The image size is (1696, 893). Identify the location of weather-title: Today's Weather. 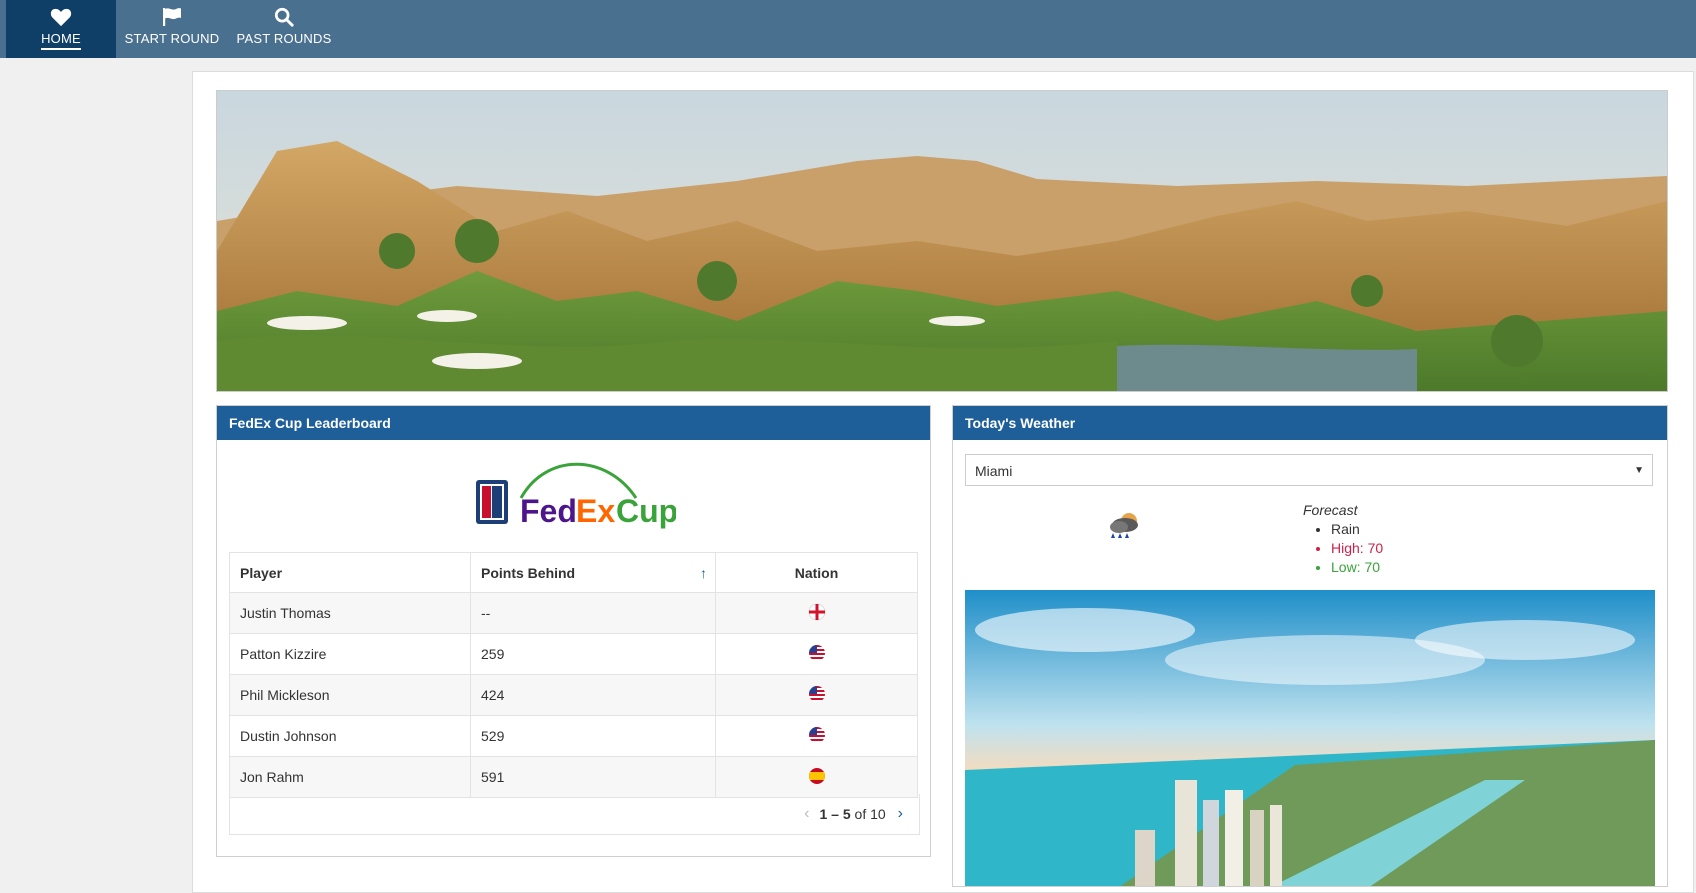
(1310, 423).